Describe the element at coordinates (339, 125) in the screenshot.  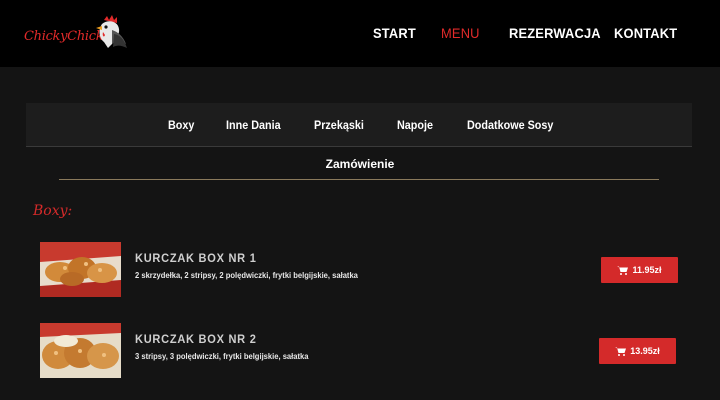
I see `tab-przekaski: Przekąski` at that location.